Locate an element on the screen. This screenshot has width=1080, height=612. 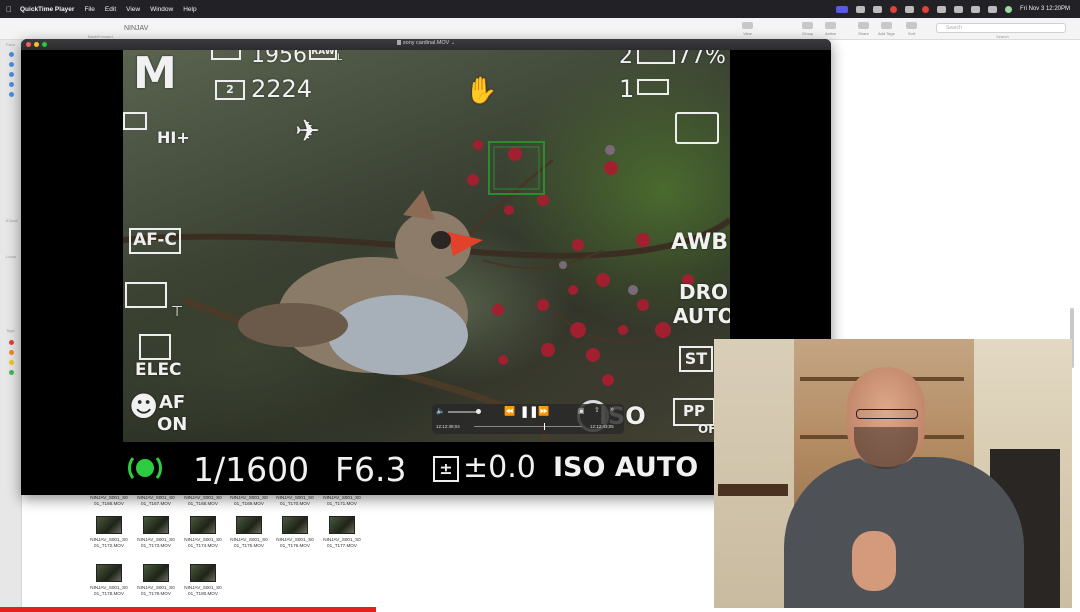
volume-slider is located at coordinates (464, 411).